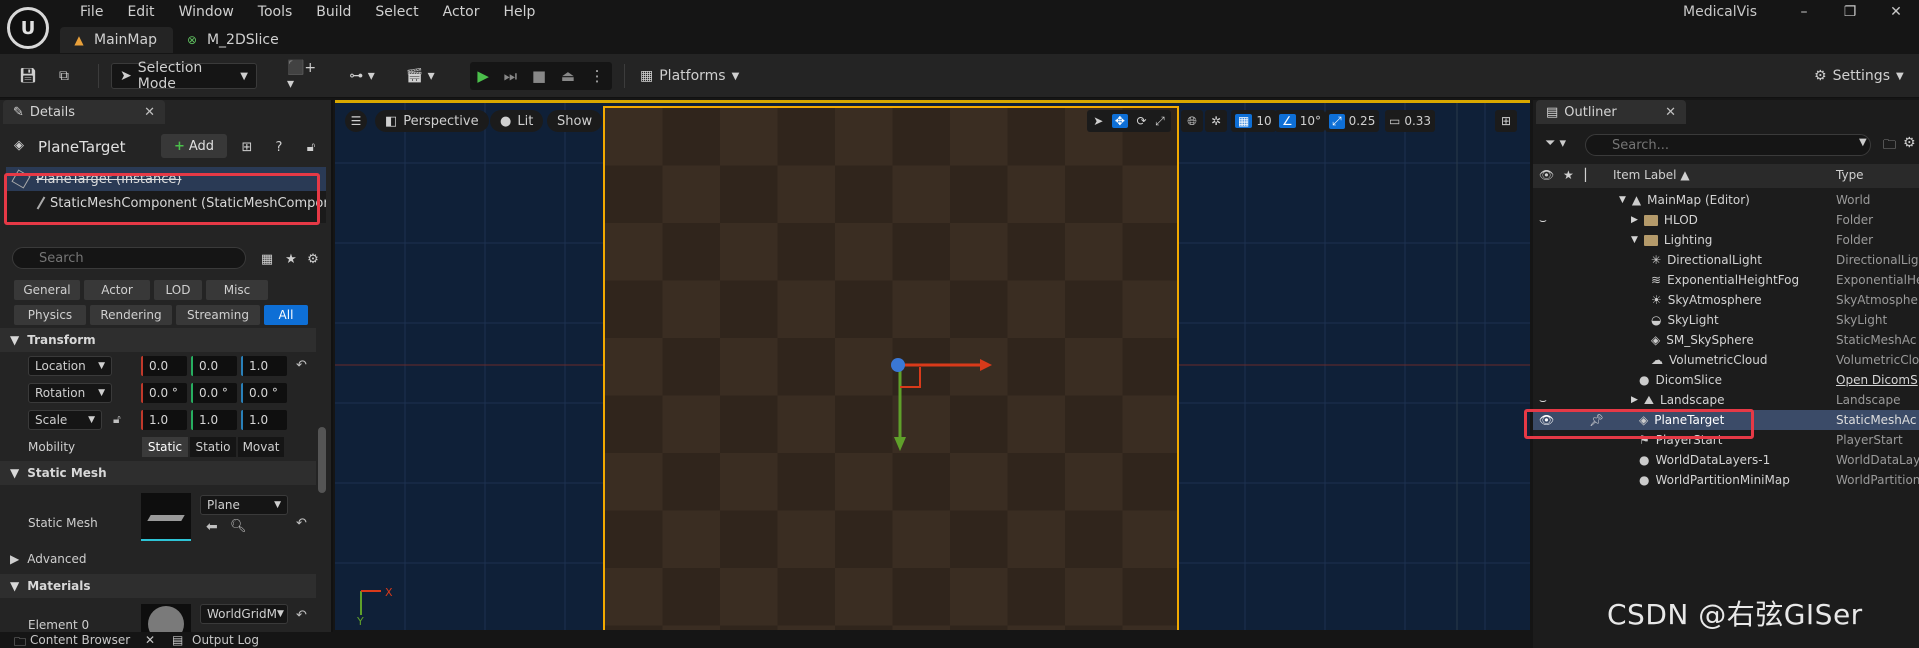  Describe the element at coordinates (898, 365) in the screenshot. I see `gizmo-center` at that location.